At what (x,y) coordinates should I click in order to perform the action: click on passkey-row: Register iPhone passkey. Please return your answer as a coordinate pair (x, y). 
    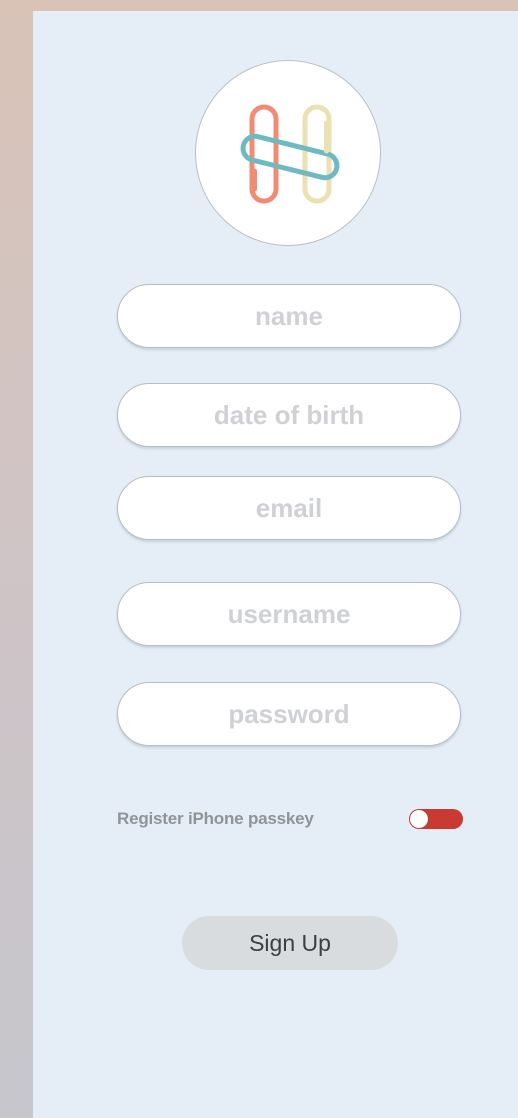
    Looking at the image, I should click on (290, 819).